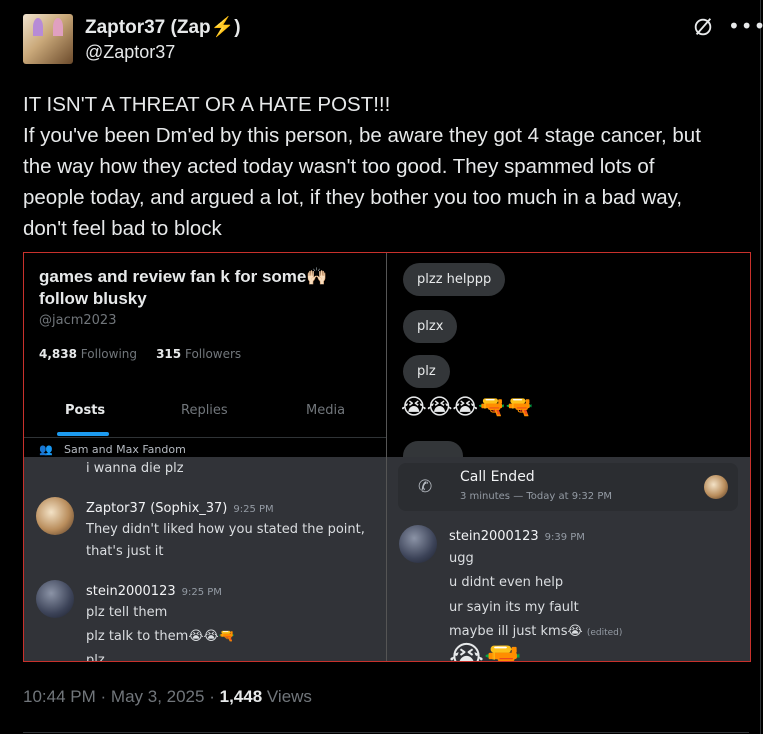  Describe the element at coordinates (745, 26) in the screenshot. I see `more-icon: •••` at that location.